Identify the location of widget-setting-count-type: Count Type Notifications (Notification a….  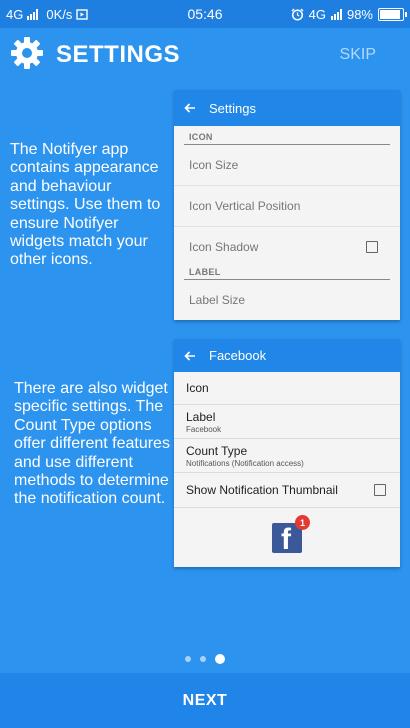
(287, 456).